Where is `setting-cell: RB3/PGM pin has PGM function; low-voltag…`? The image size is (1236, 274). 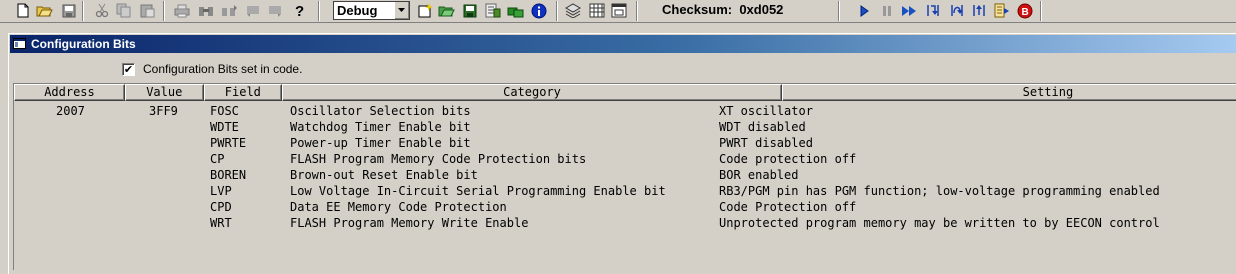
setting-cell: RB3/PGM pin has PGM function; low-voltag… is located at coordinates (939, 191).